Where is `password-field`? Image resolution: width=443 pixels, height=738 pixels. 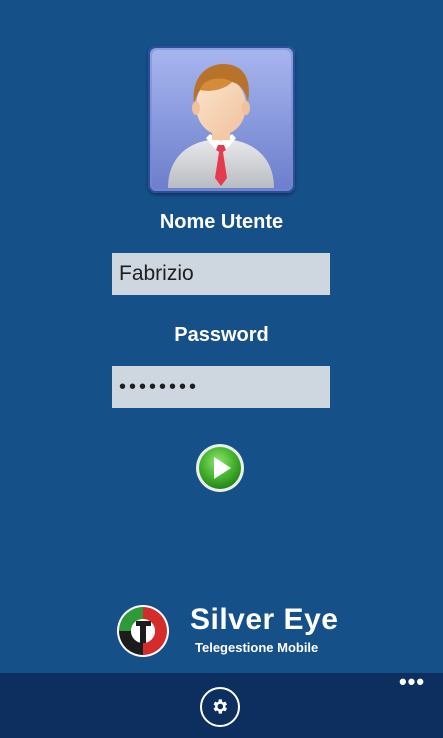 password-field is located at coordinates (221, 387).